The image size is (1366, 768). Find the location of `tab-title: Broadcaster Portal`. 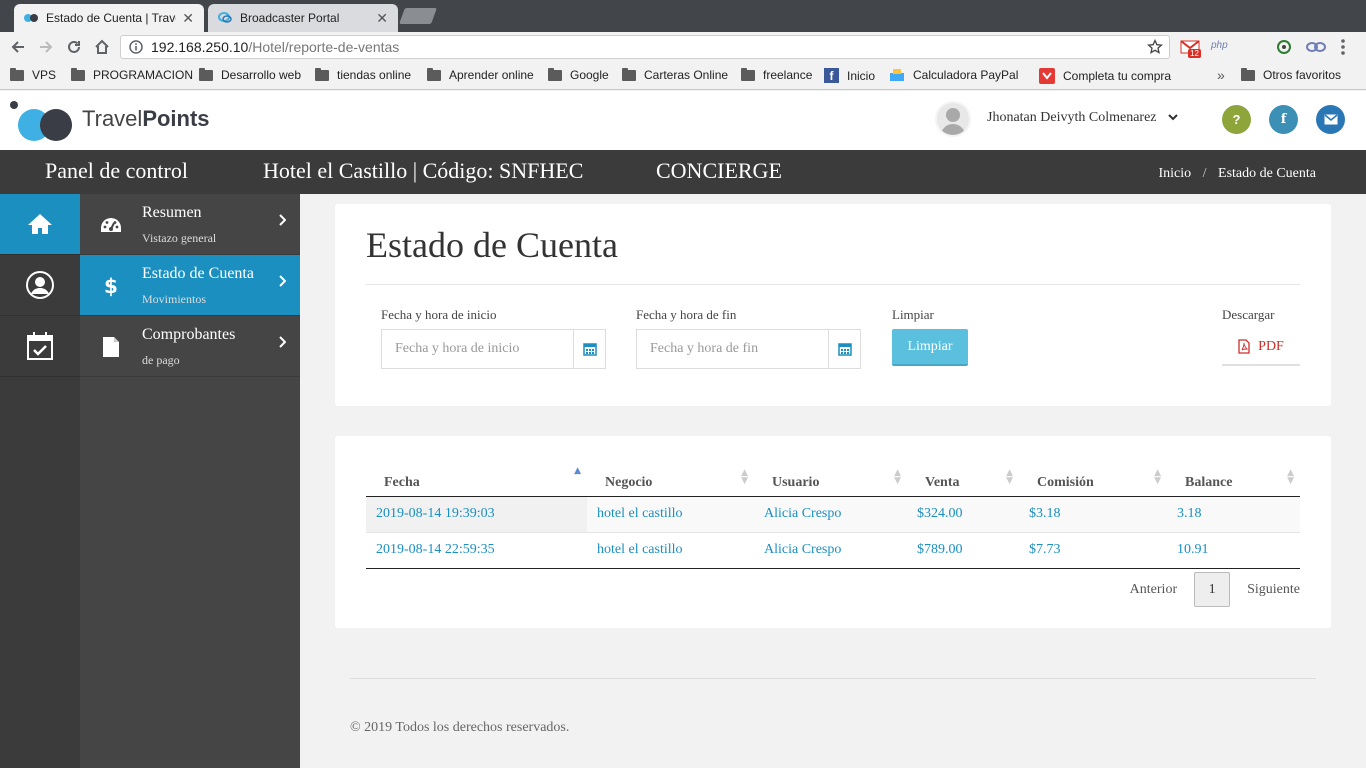

tab-title: Broadcaster Portal is located at coordinates (290, 18).